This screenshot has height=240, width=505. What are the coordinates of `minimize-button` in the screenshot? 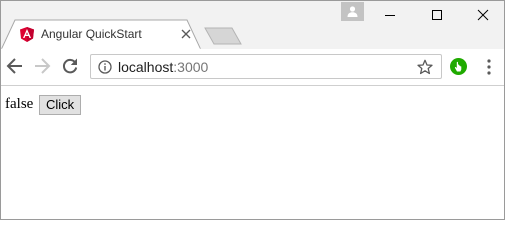 It's located at (390, 15).